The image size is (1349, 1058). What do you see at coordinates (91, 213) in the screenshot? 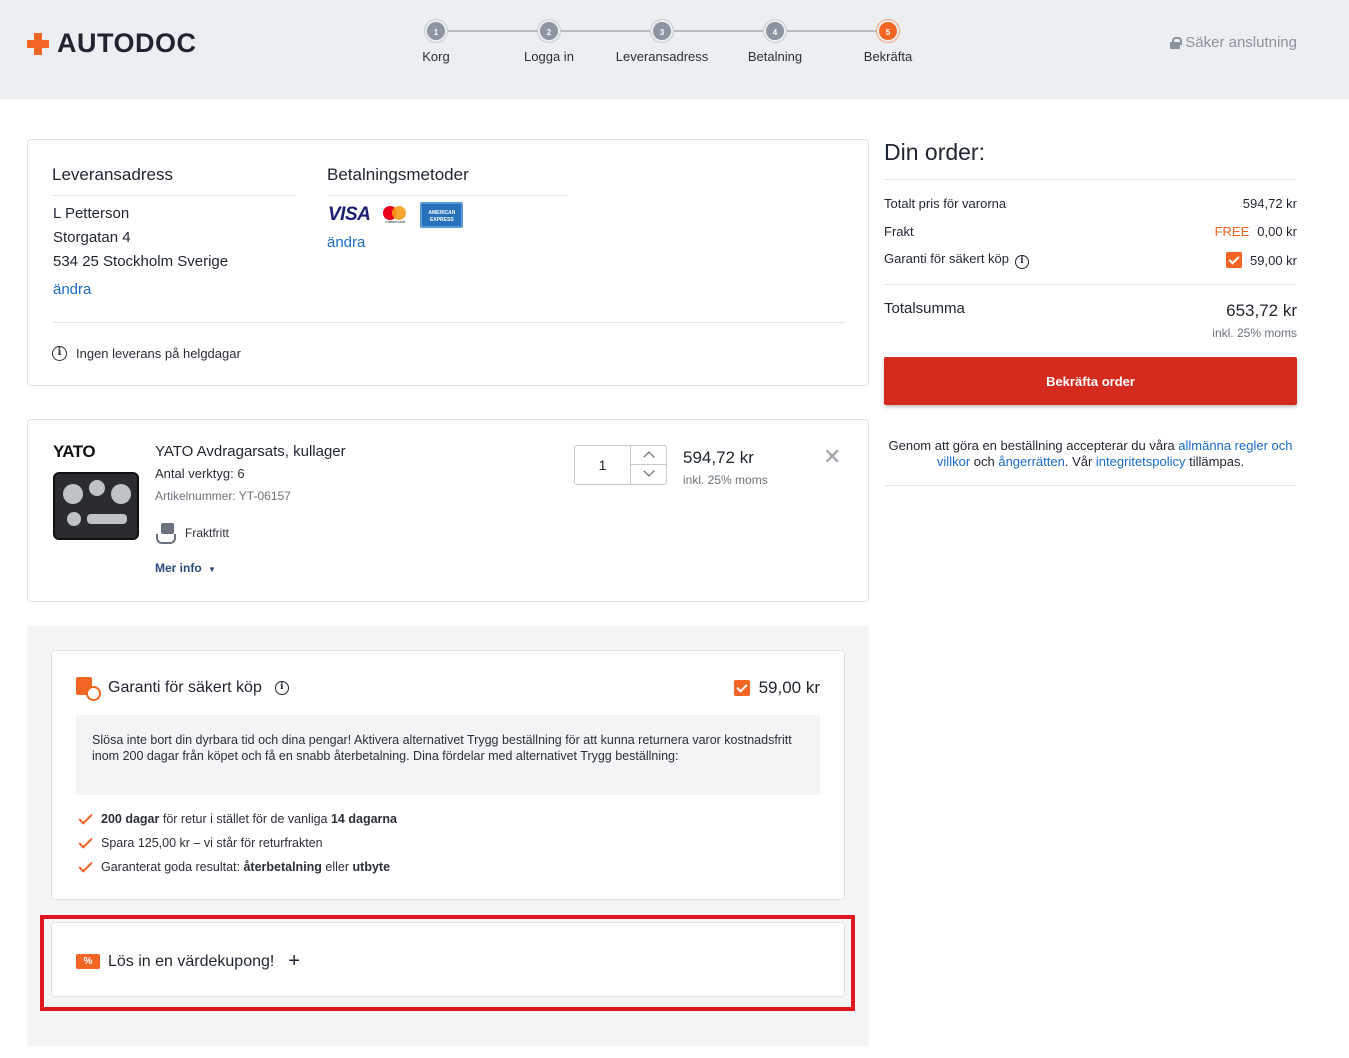
I see `address-name: L Petterson` at bounding box center [91, 213].